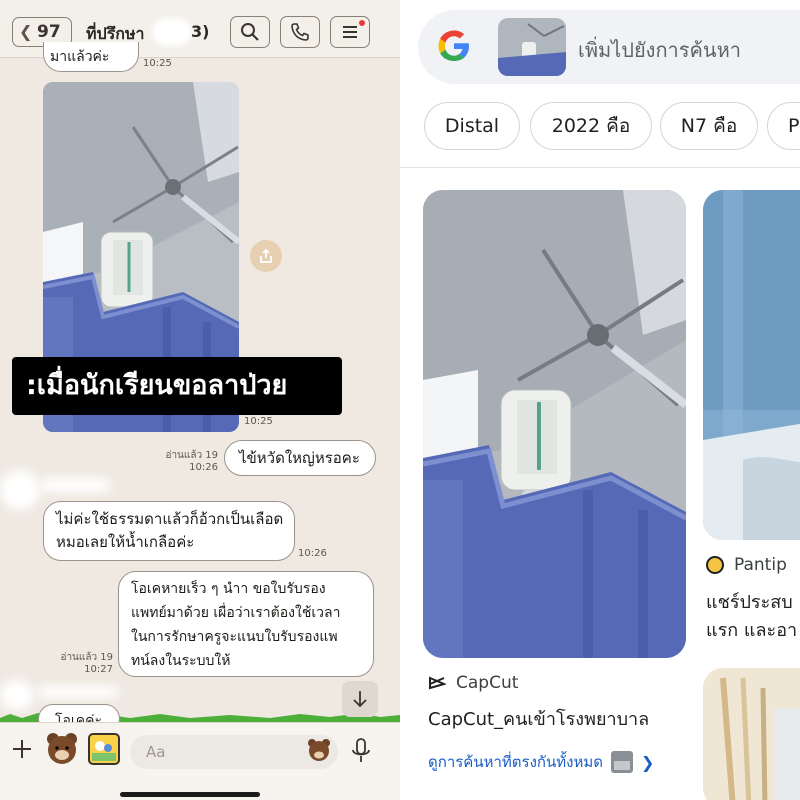 The width and height of the screenshot is (800, 800). I want to click on suggestion-chip: N7 คือ, so click(709, 126).